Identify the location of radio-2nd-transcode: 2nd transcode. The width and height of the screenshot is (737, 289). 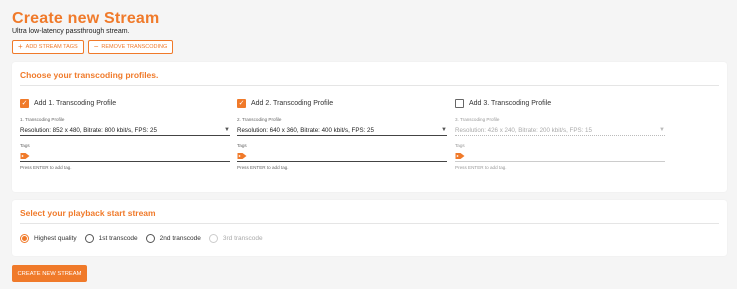
(173, 238).